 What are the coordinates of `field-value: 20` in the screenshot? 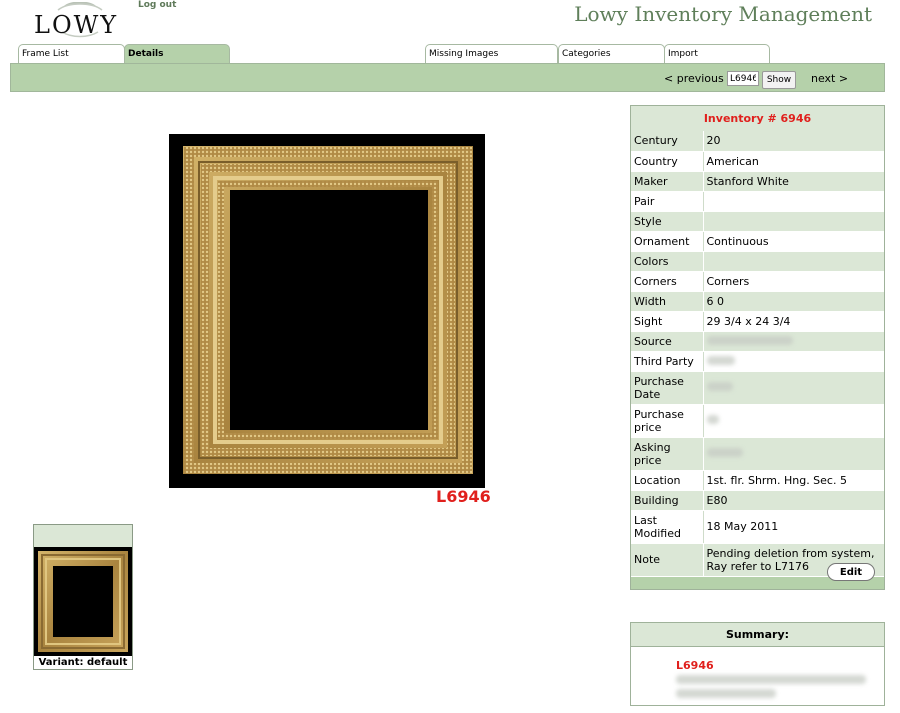 It's located at (793, 141).